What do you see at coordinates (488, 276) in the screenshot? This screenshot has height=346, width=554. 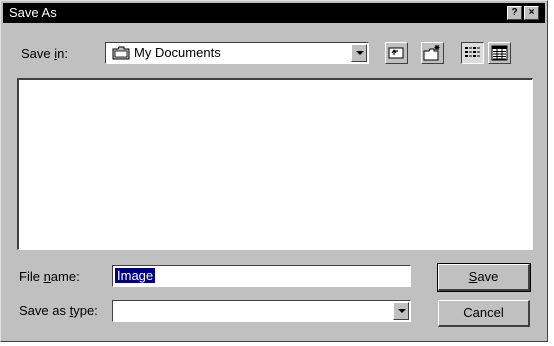 I see `save-button-label: ave` at bounding box center [488, 276].